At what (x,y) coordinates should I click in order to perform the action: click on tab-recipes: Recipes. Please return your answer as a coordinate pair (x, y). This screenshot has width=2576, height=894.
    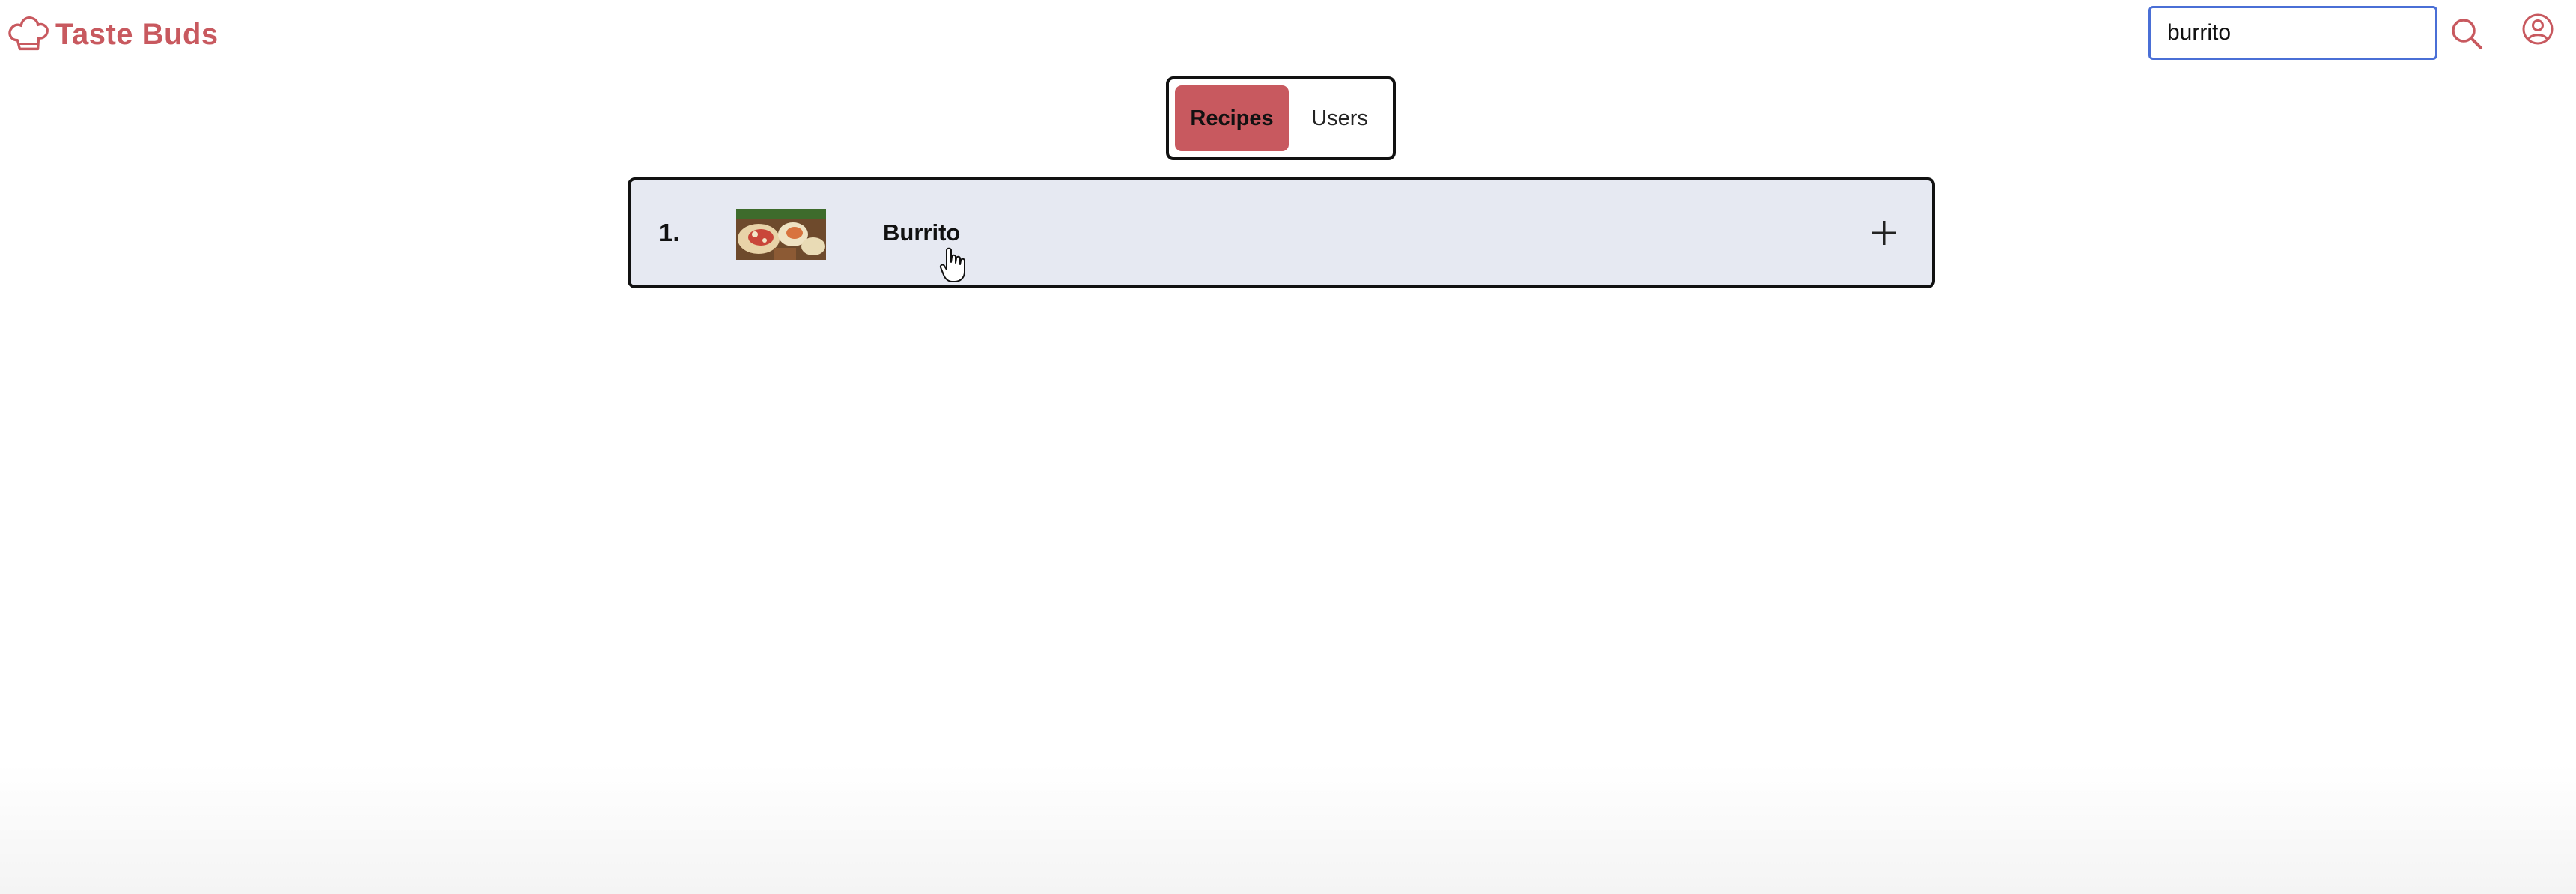
    Looking at the image, I should click on (1232, 118).